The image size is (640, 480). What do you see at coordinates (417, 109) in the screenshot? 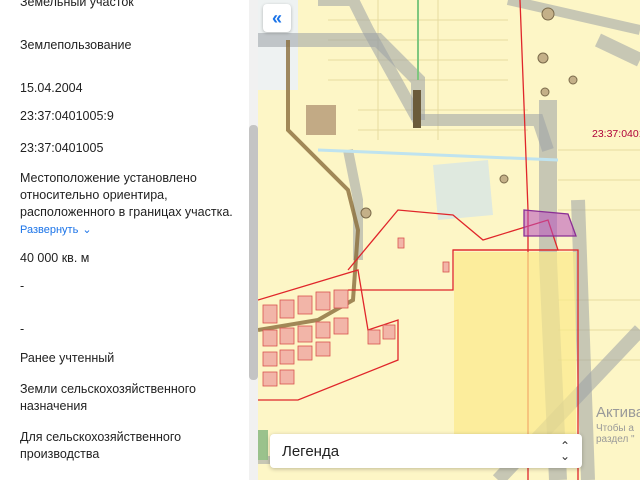
I see `structure` at bounding box center [417, 109].